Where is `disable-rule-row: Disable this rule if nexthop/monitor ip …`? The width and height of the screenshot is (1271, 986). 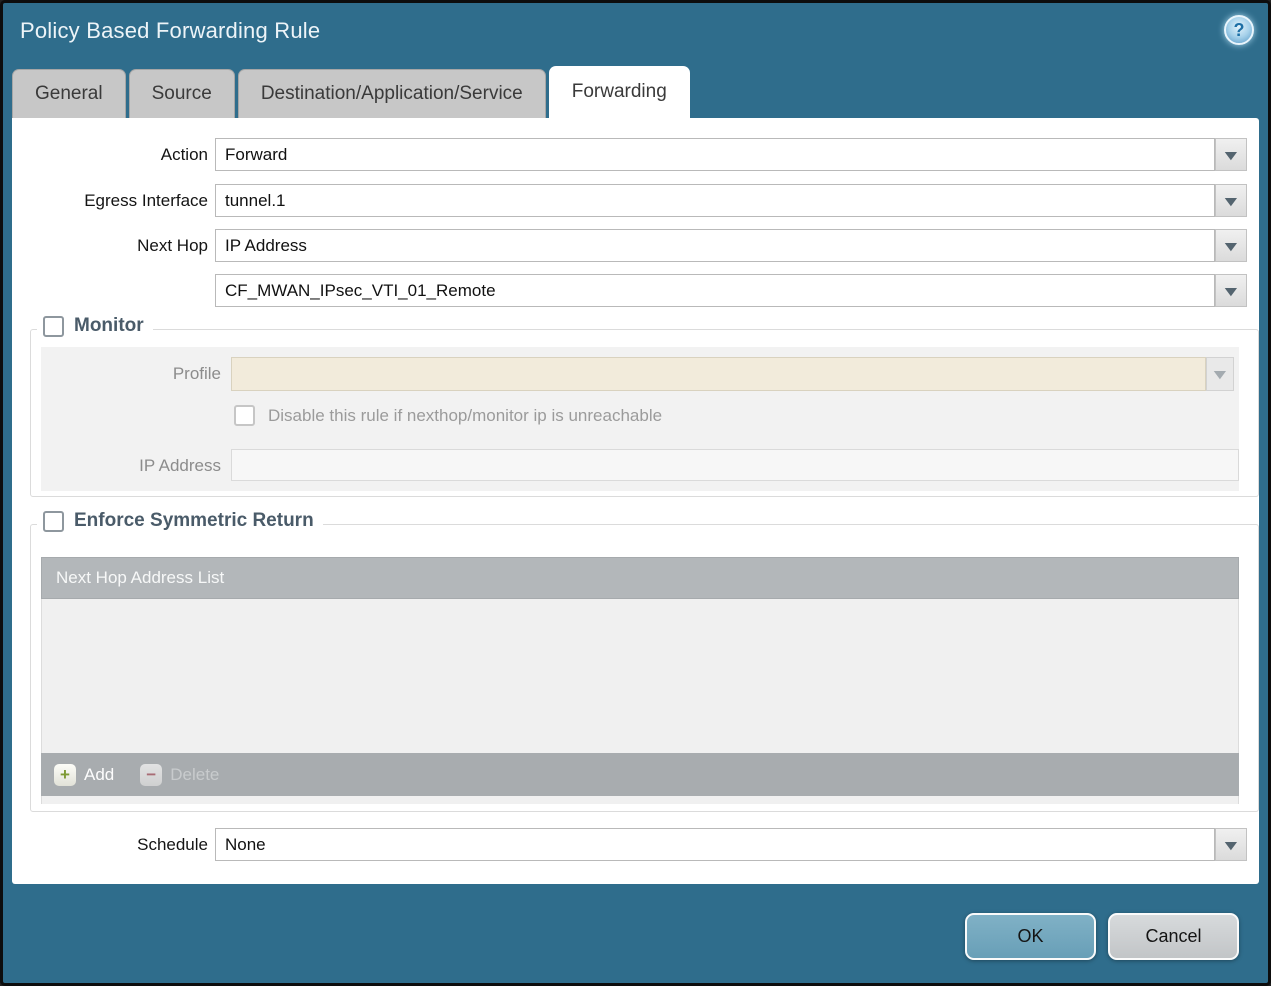 disable-rule-row: Disable this rule if nexthop/monitor ip … is located at coordinates (448, 415).